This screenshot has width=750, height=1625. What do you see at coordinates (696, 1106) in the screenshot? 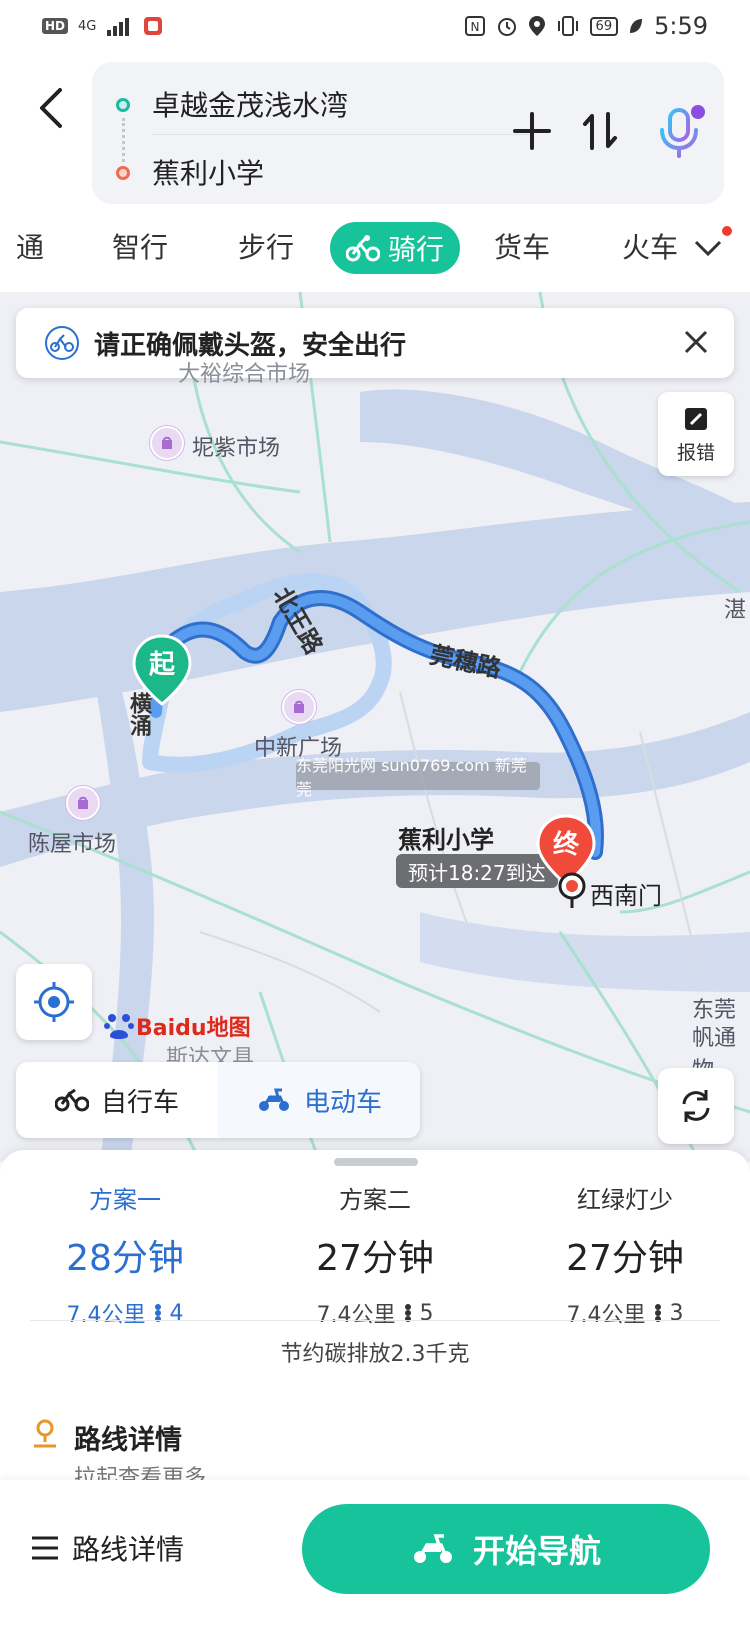
I see `refresh-route-button` at bounding box center [696, 1106].